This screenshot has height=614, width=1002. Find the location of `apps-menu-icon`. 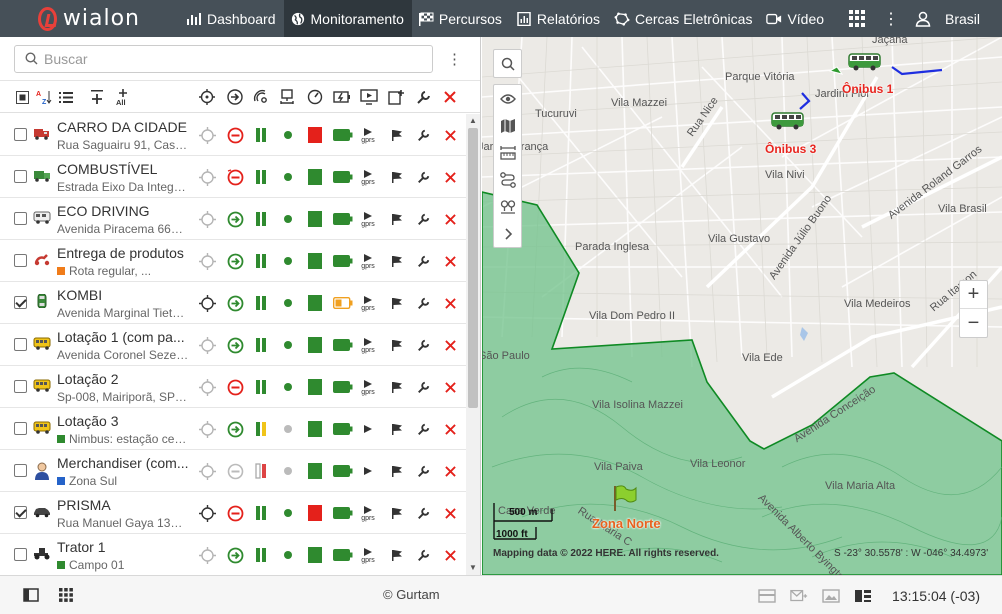

apps-menu-icon is located at coordinates (66, 595).